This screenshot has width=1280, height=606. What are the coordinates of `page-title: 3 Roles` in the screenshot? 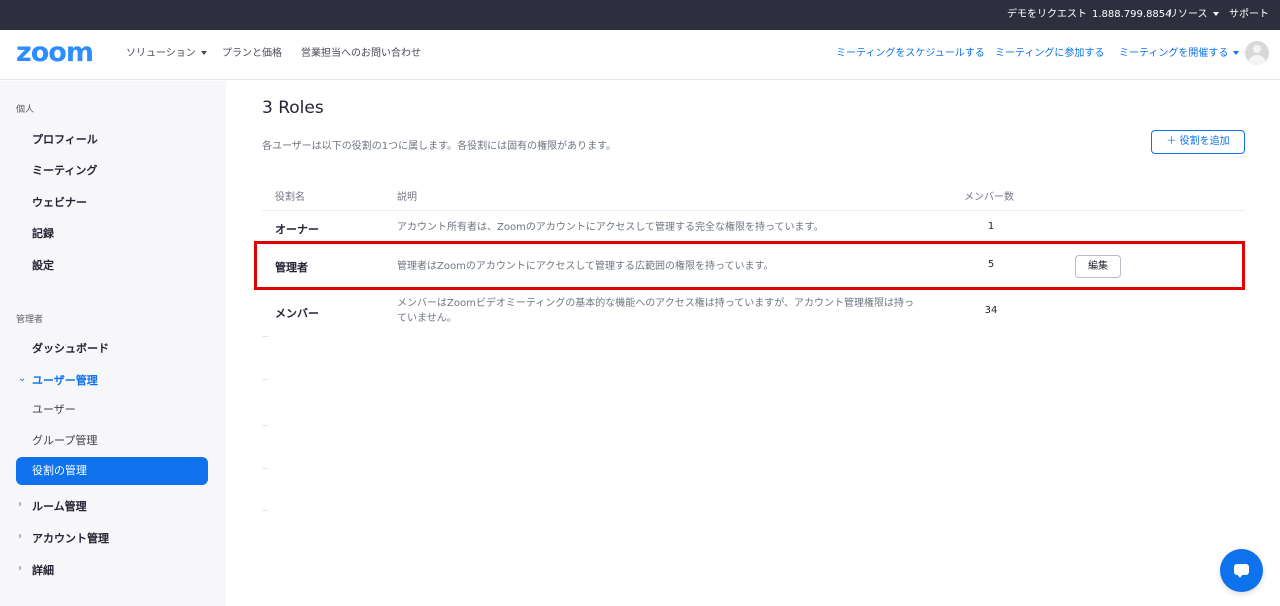 It's located at (293, 108).